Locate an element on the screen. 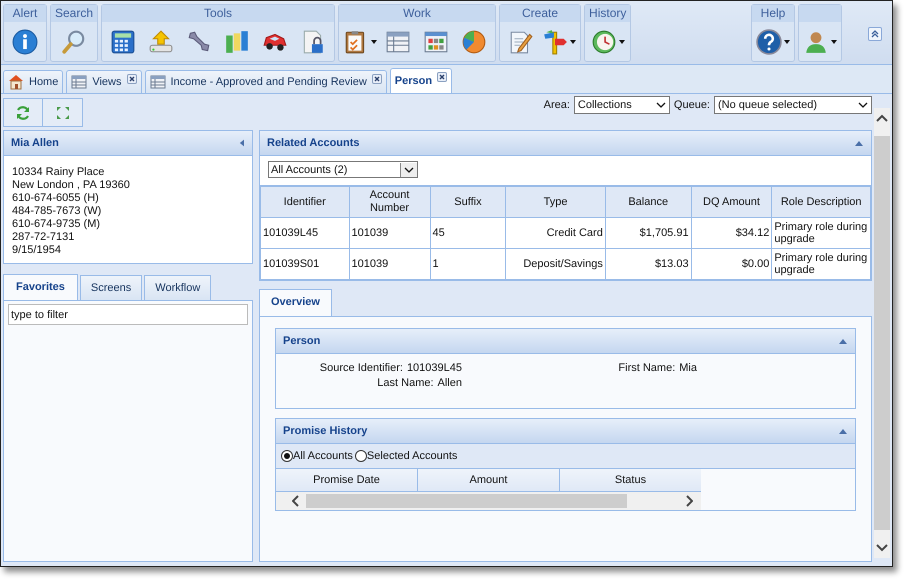 The height and width of the screenshot is (580, 906). calculator-icon is located at coordinates (123, 41).